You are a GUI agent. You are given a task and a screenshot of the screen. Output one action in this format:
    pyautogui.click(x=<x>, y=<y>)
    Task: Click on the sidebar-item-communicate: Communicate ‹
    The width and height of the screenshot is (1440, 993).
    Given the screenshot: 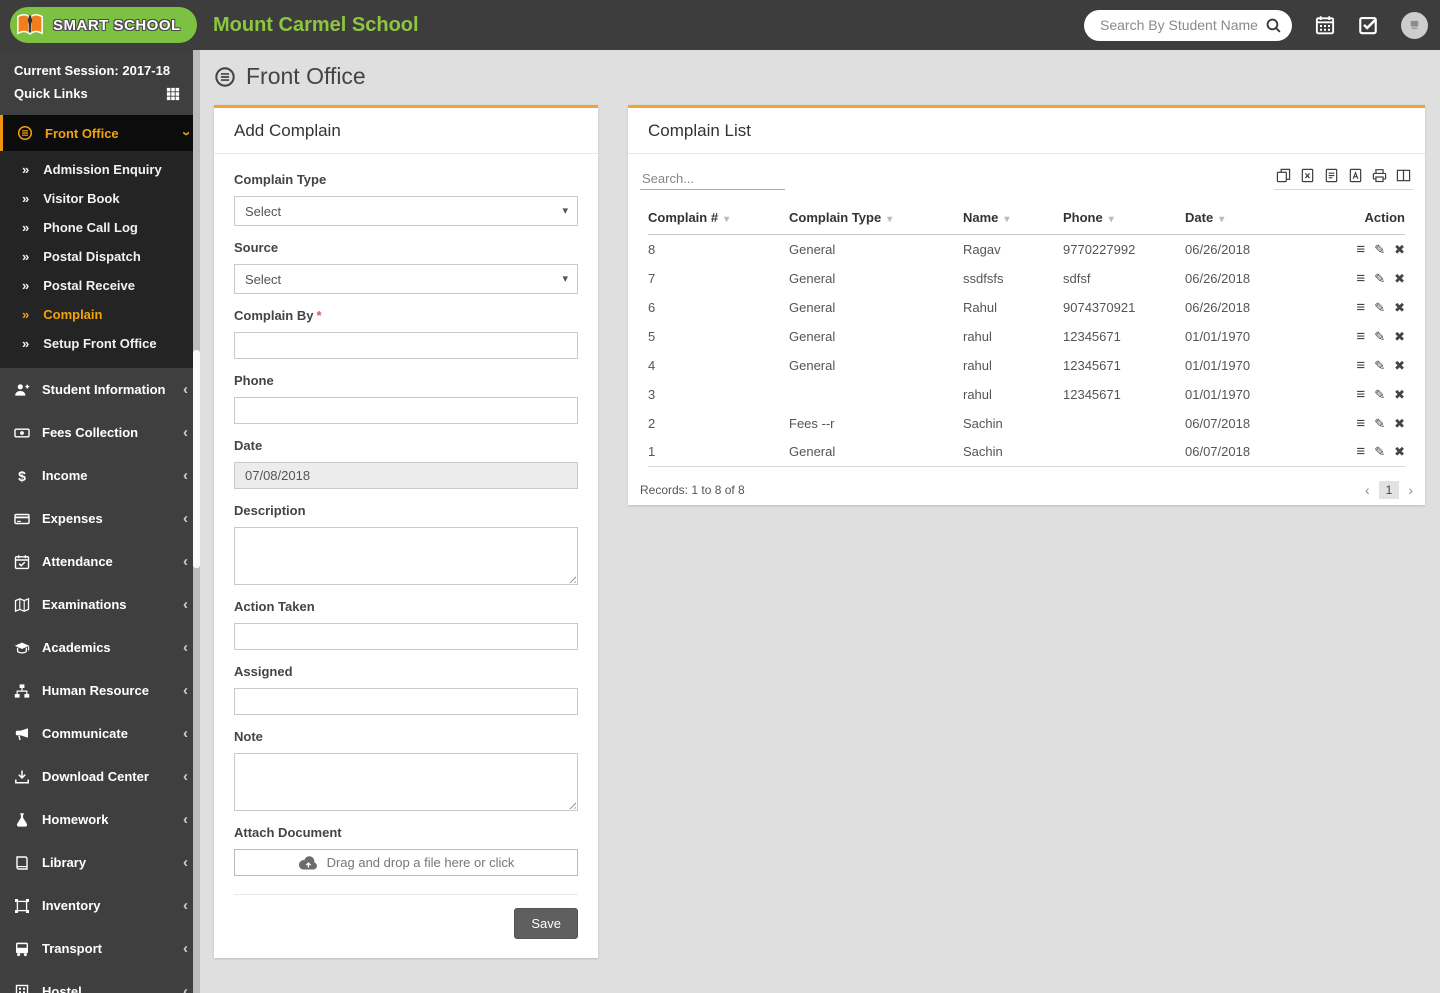 What is the action you would take?
    pyautogui.click(x=100, y=733)
    